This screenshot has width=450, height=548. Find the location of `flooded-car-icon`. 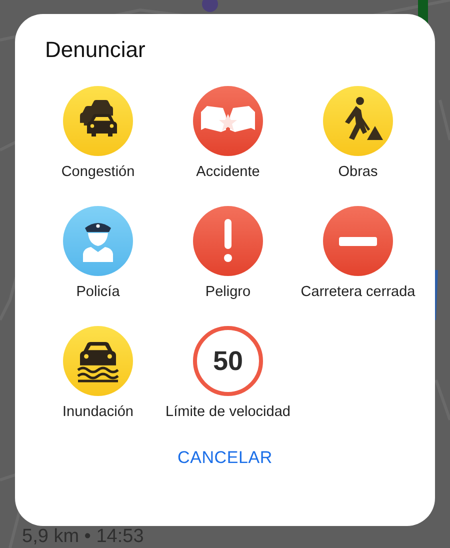

flooded-car-icon is located at coordinates (98, 361).